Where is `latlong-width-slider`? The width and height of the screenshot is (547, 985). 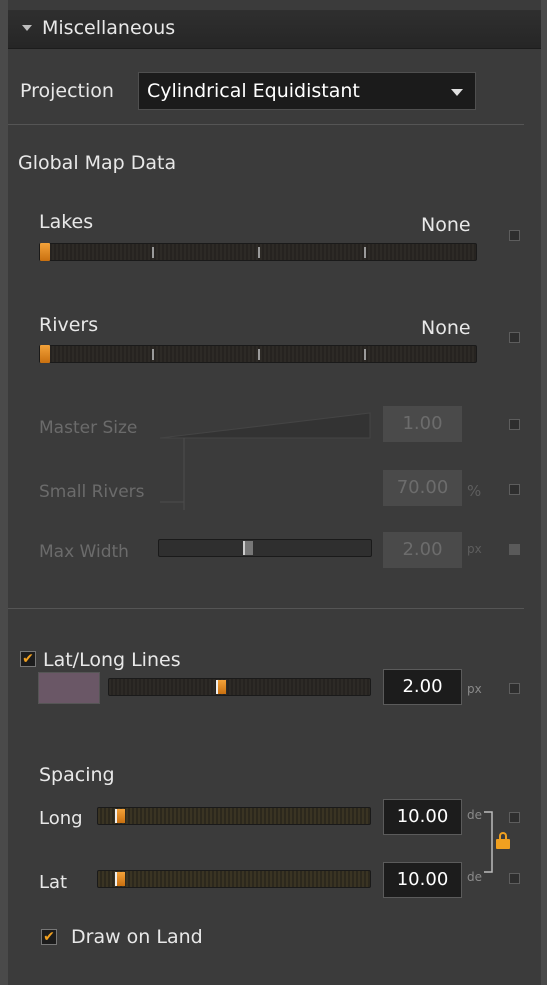 latlong-width-slider is located at coordinates (239, 687).